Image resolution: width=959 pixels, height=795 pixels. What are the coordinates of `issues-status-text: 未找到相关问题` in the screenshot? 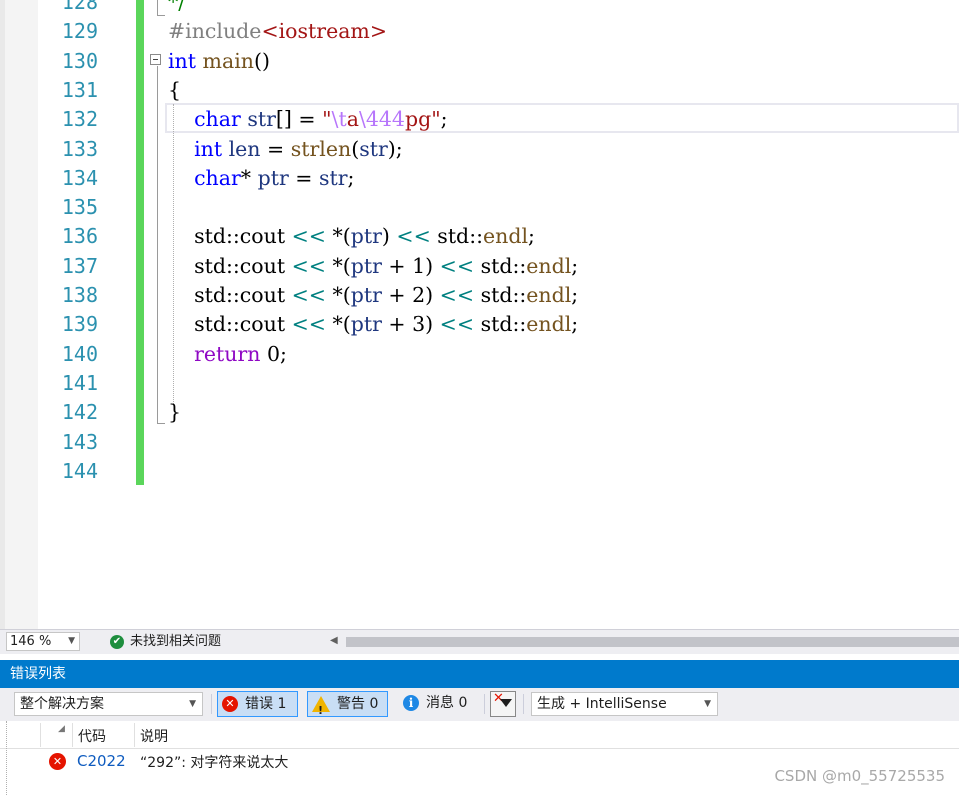 It's located at (176, 641).